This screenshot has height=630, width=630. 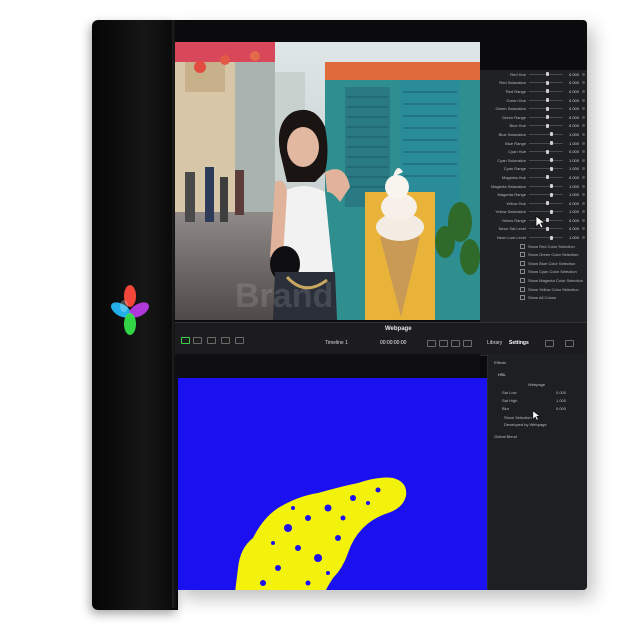 I want to click on show-selection-checkbox: Show Selection, so click(x=518, y=417).